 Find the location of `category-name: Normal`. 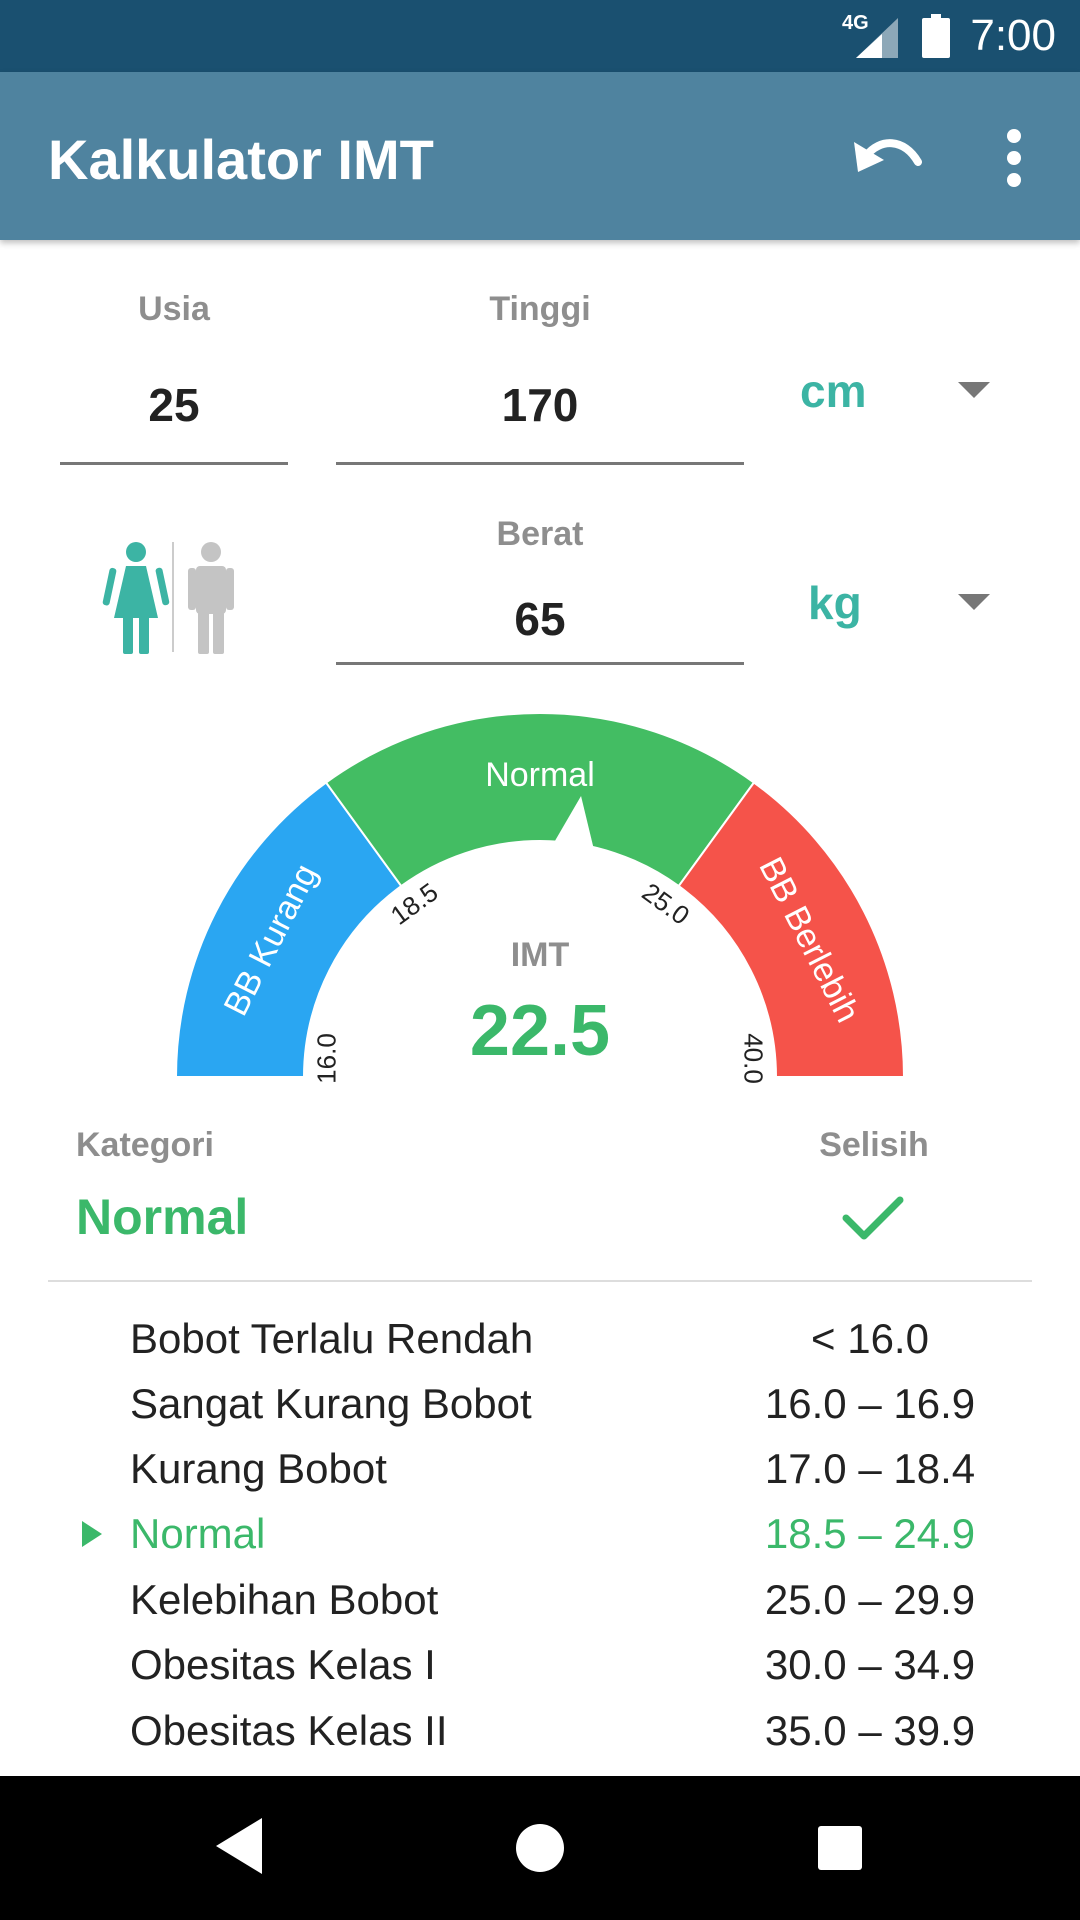

category-name: Normal is located at coordinates (198, 1533).